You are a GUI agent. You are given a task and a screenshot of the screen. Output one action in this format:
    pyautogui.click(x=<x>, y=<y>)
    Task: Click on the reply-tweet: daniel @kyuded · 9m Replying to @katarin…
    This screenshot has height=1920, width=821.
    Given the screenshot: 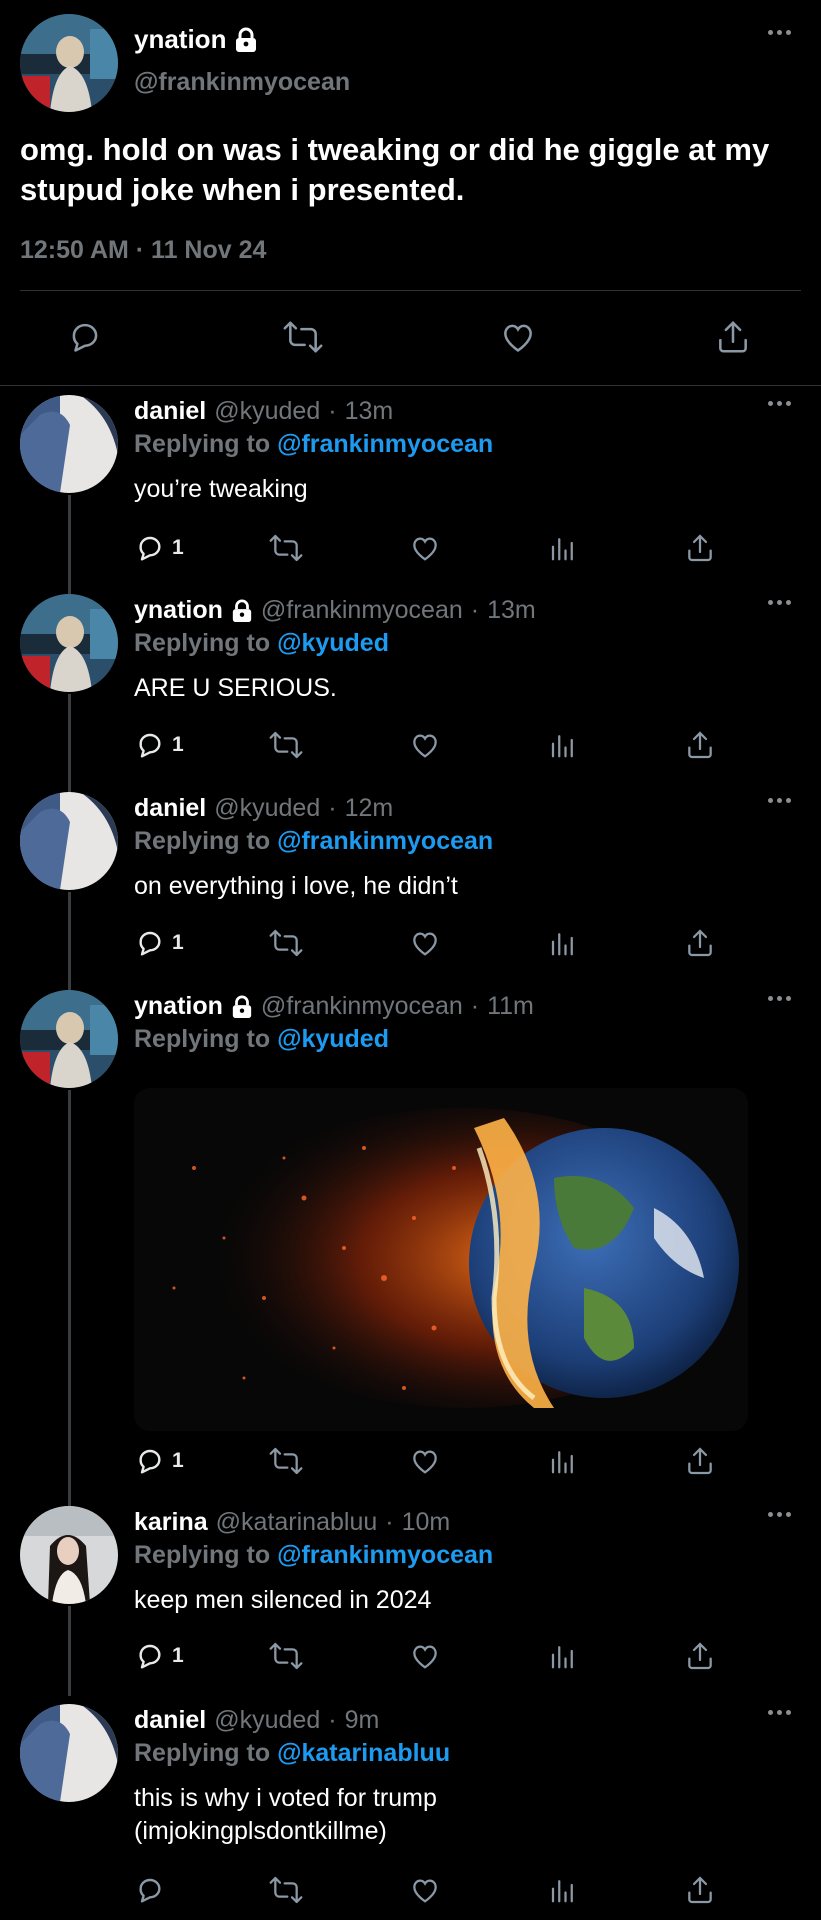 What is the action you would take?
    pyautogui.click(x=410, y=1812)
    